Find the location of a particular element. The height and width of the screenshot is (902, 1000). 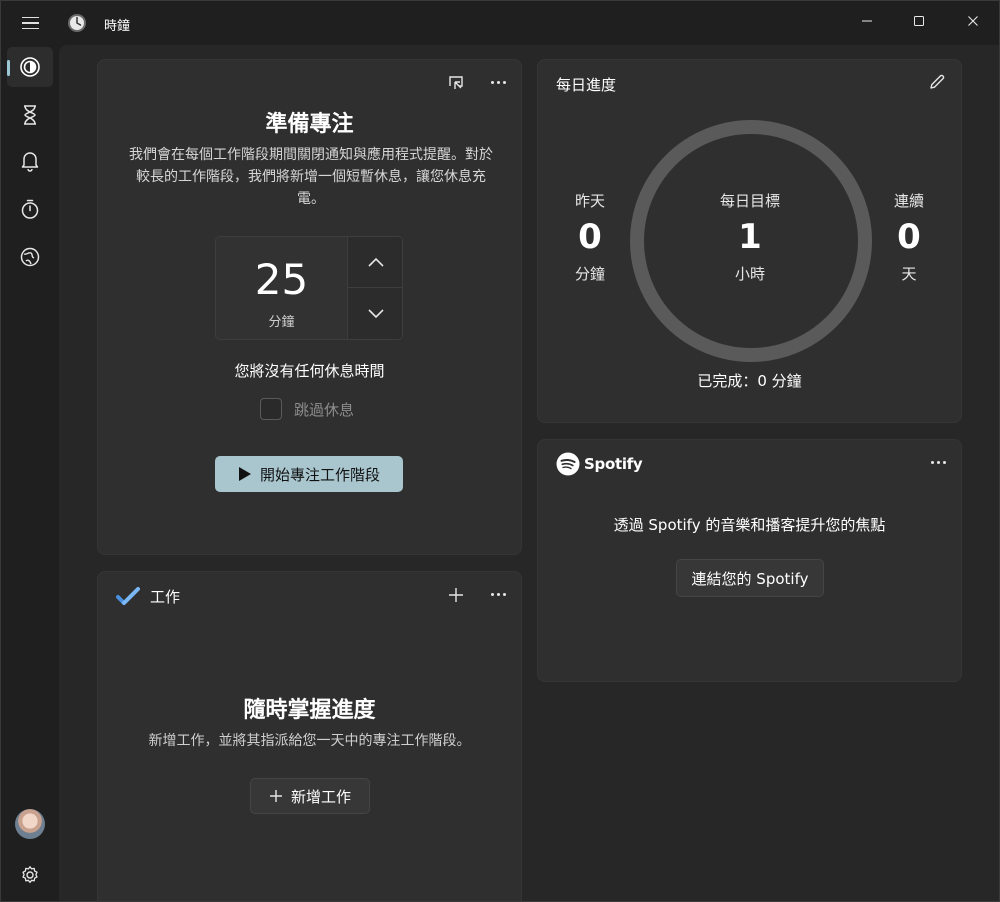

sidebar is located at coordinates (30, 473).